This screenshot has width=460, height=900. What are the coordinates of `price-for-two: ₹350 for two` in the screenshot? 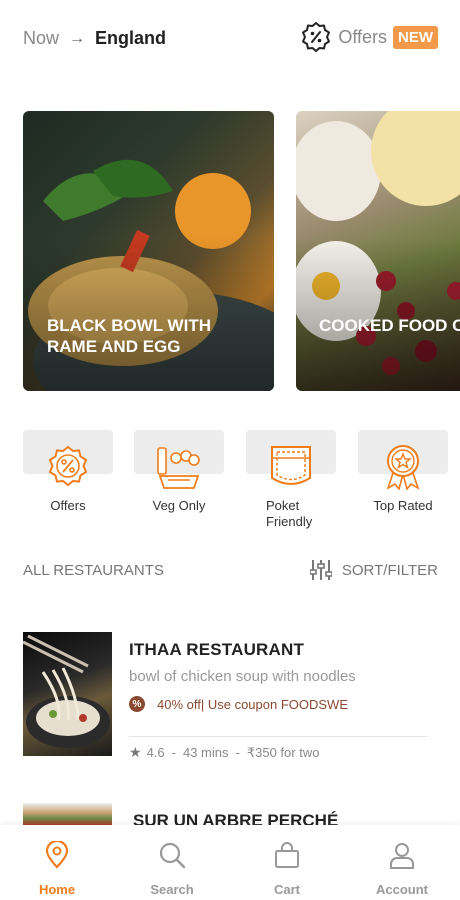 It's located at (283, 752).